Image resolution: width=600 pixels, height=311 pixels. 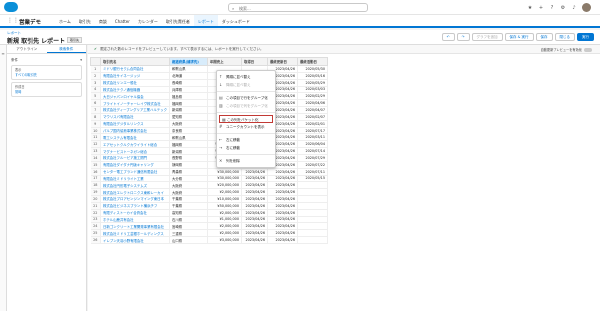 I want to click on column-header-account-name: 取引先名, so click(x=135, y=61).